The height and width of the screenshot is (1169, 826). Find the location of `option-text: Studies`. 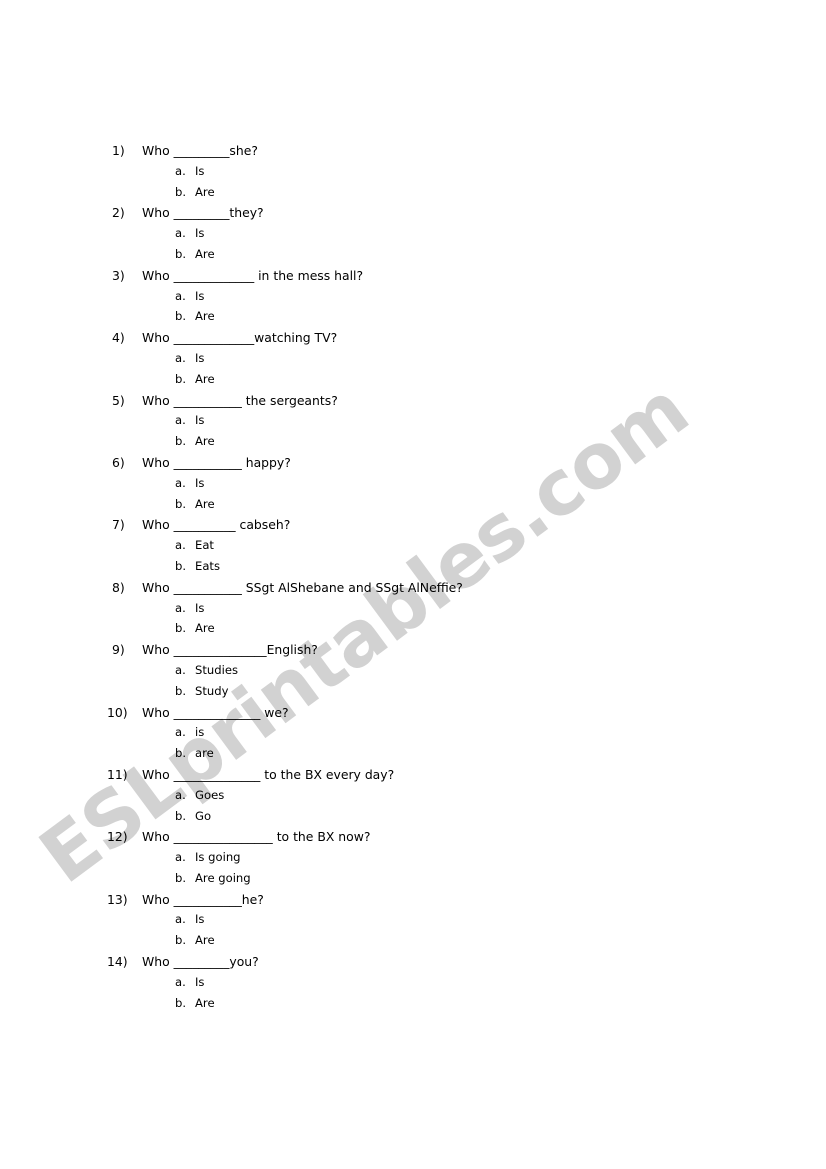

option-text: Studies is located at coordinates (217, 669).